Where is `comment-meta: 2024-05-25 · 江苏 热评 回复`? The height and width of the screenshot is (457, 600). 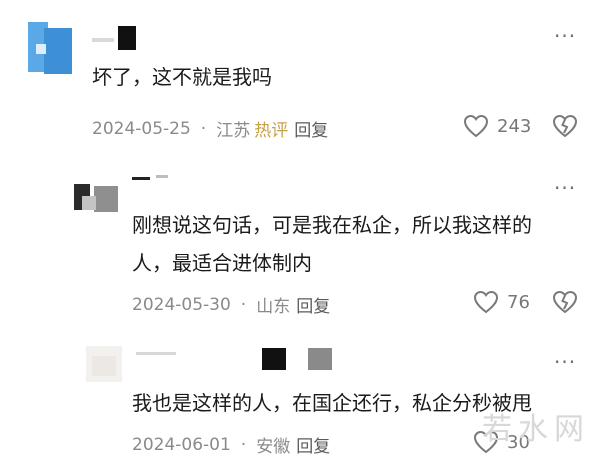 comment-meta: 2024-05-25 · 江苏 热评 回复 is located at coordinates (210, 129).